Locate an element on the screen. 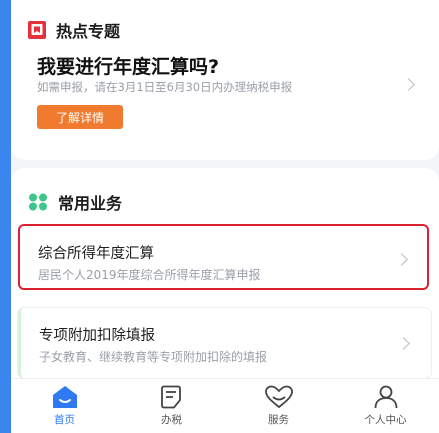 This screenshot has width=439, height=433. annual-settlement-headline: 我要进行年度汇算吗? is located at coordinates (128, 65).